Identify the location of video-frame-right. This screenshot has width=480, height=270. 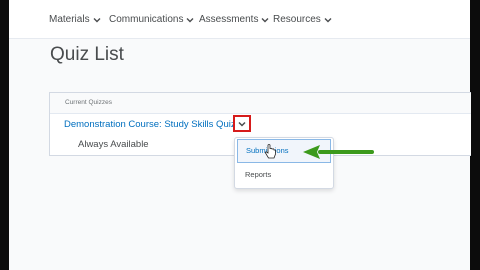
(475, 135).